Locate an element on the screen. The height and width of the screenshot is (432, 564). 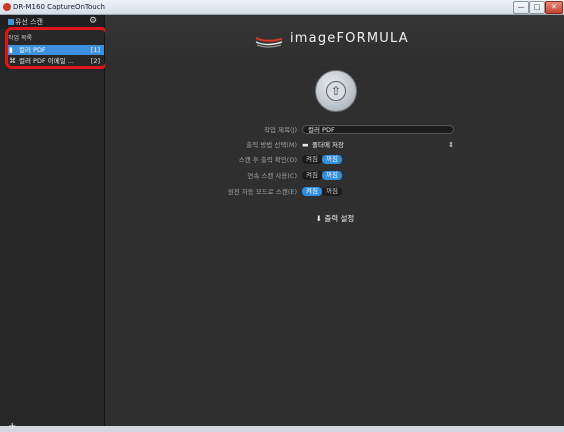
auto-start-label: 원전 자동 모드로 스캔(E) is located at coordinates (262, 192).